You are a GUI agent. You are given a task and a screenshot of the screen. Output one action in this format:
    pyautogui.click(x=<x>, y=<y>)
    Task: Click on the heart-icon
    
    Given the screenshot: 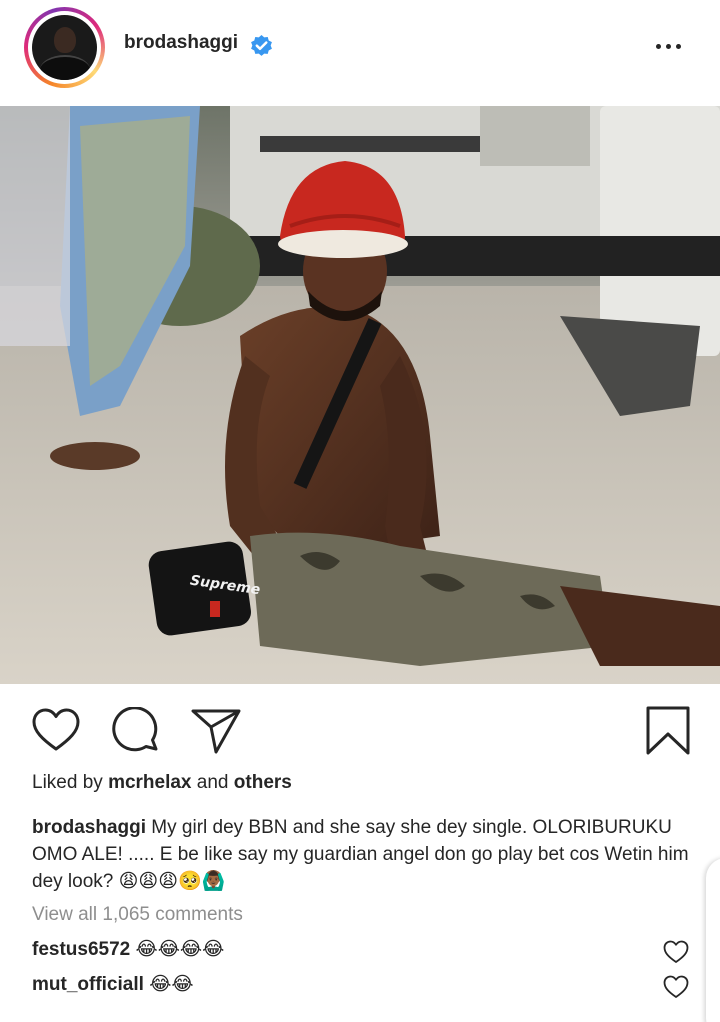 What is the action you would take?
    pyautogui.click(x=56, y=730)
    